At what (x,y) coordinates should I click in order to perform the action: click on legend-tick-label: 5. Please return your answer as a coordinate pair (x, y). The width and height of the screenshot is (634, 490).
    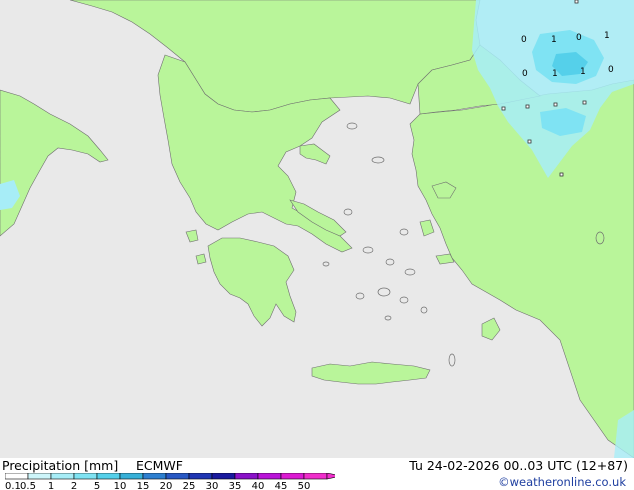
    Looking at the image, I should click on (97, 485).